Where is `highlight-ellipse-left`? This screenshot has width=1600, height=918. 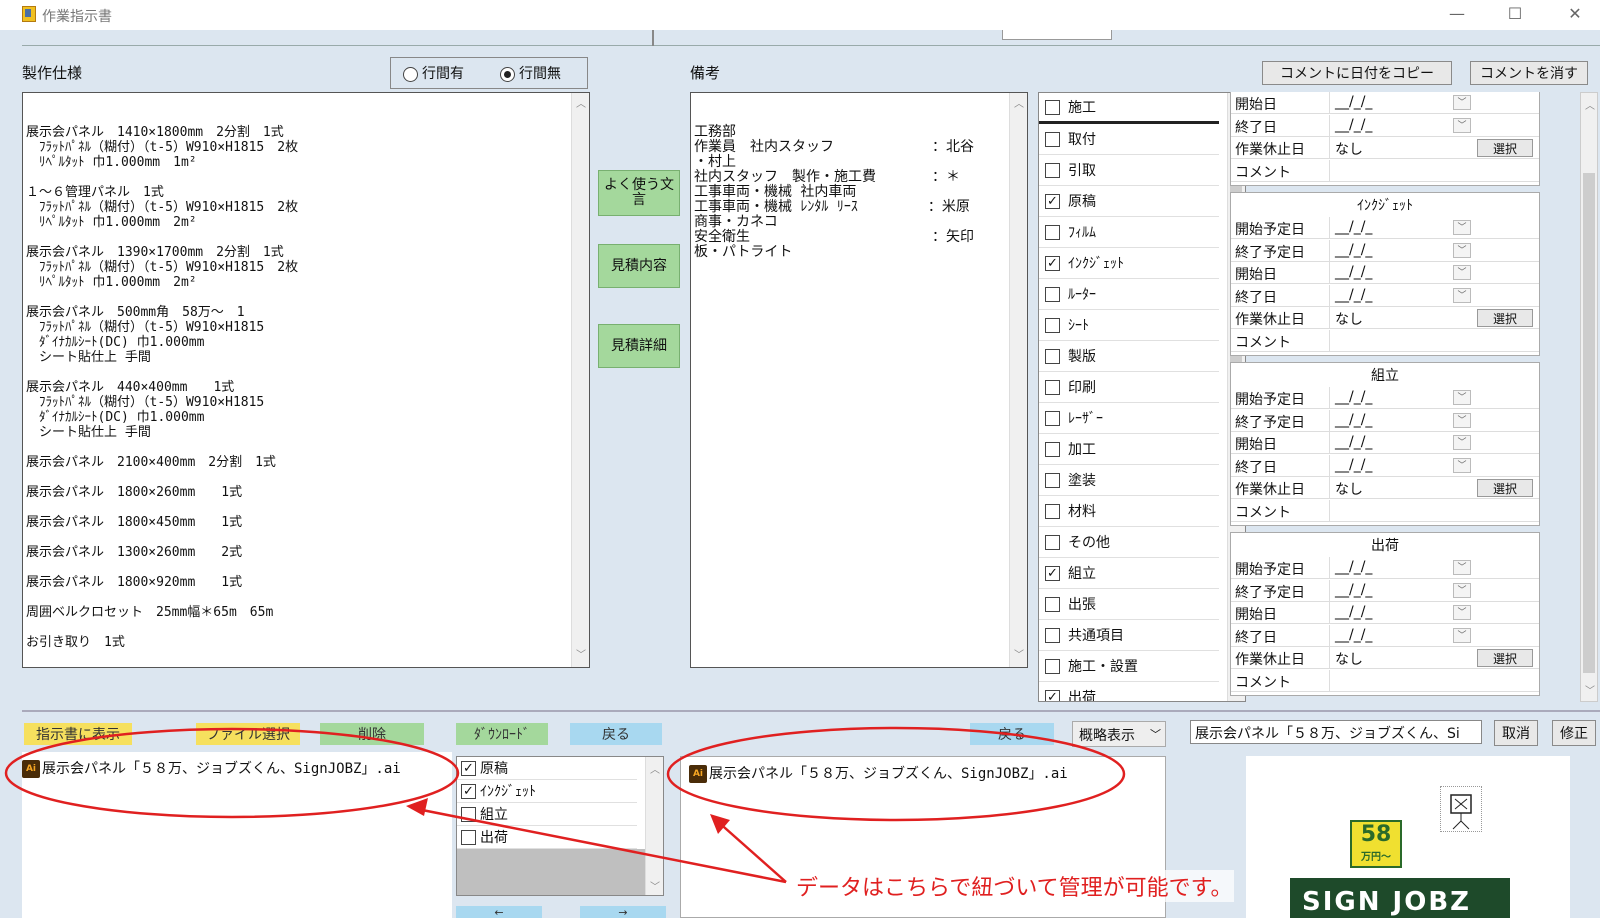
highlight-ellipse-left is located at coordinates (232, 773).